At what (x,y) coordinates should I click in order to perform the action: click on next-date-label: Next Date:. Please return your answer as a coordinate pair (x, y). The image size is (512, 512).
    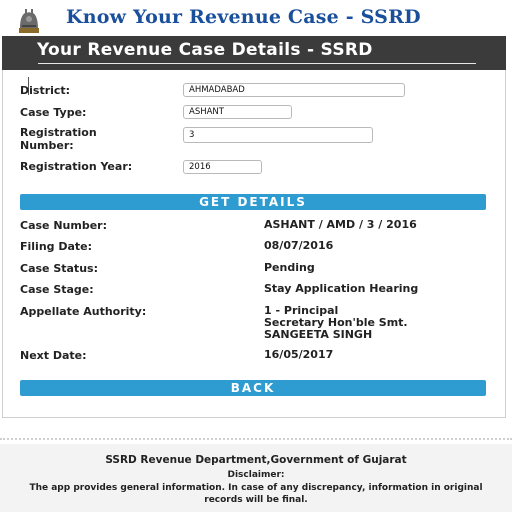
    Looking at the image, I should click on (53, 355).